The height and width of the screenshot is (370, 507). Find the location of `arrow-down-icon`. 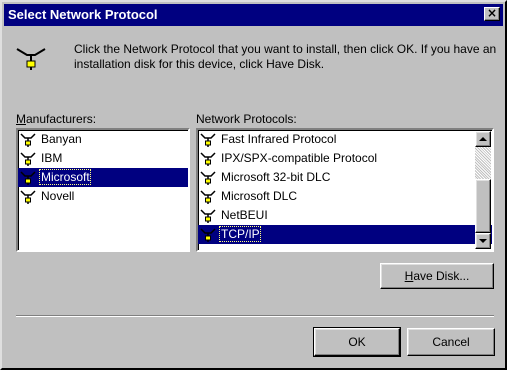

arrow-down-icon is located at coordinates (483, 241).